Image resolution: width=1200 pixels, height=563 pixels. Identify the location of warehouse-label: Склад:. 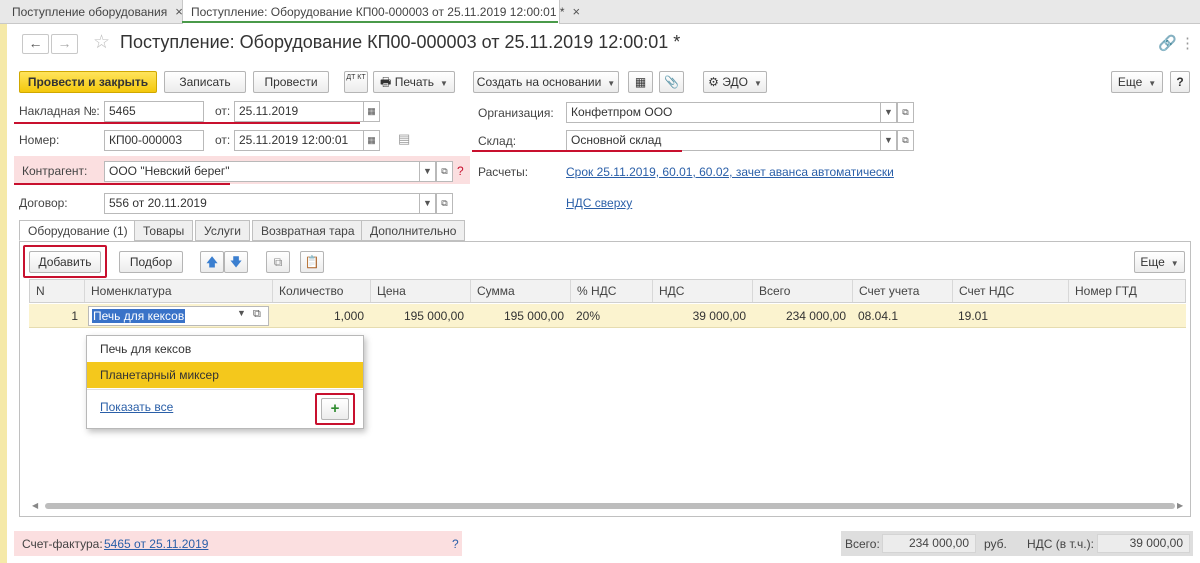
(497, 141).